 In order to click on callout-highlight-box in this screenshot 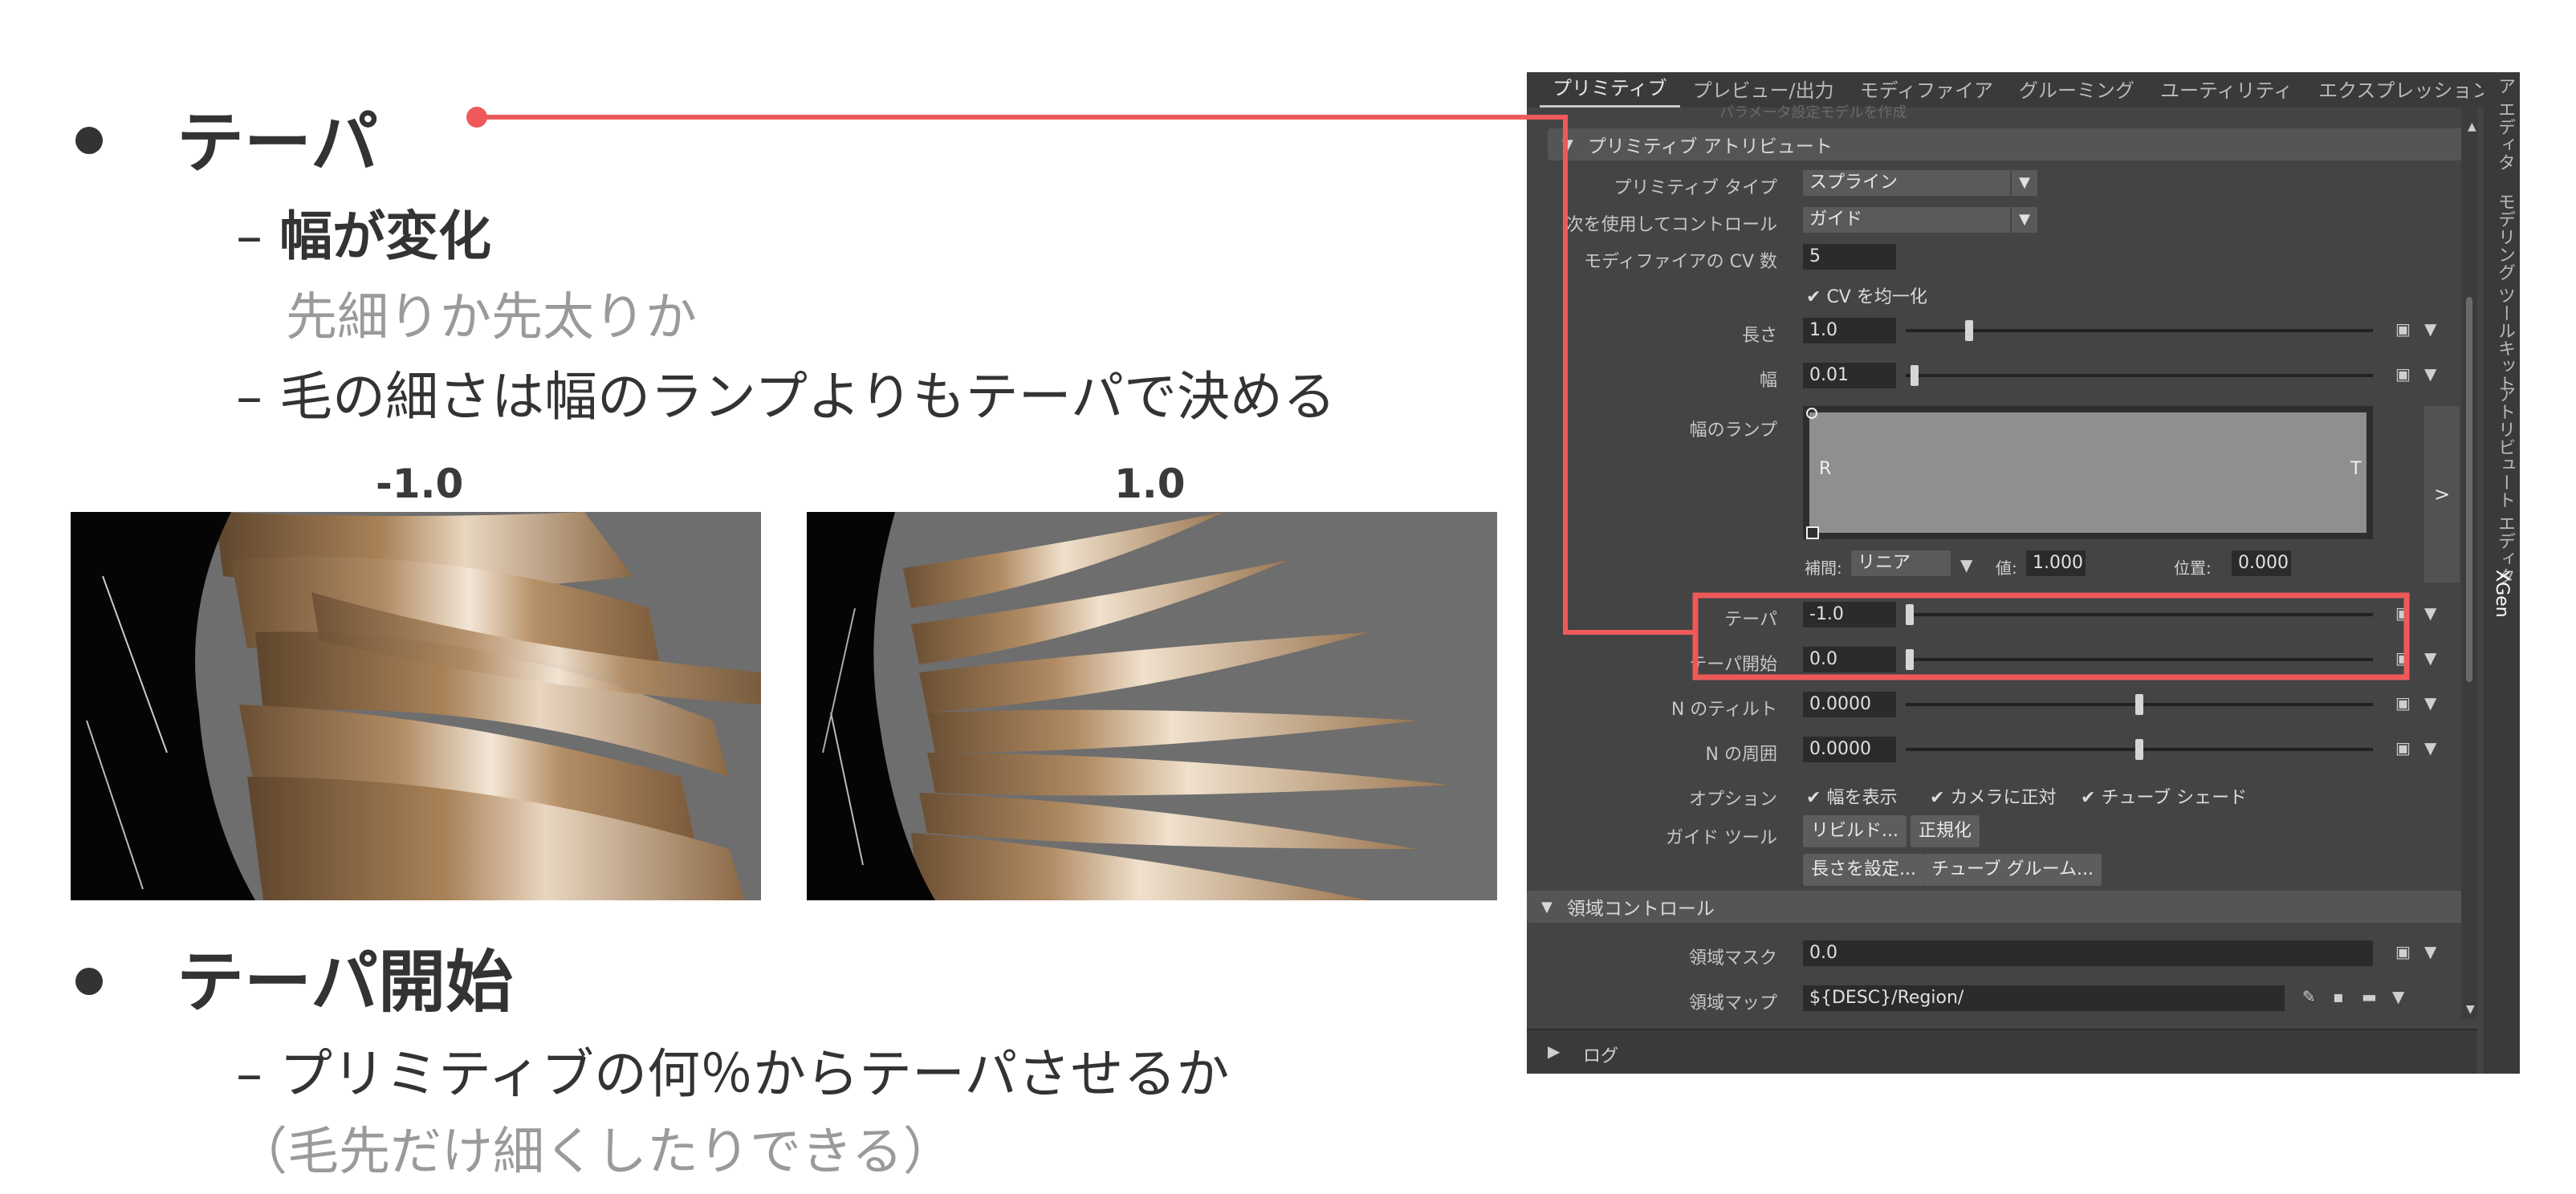, I will do `click(2051, 636)`.